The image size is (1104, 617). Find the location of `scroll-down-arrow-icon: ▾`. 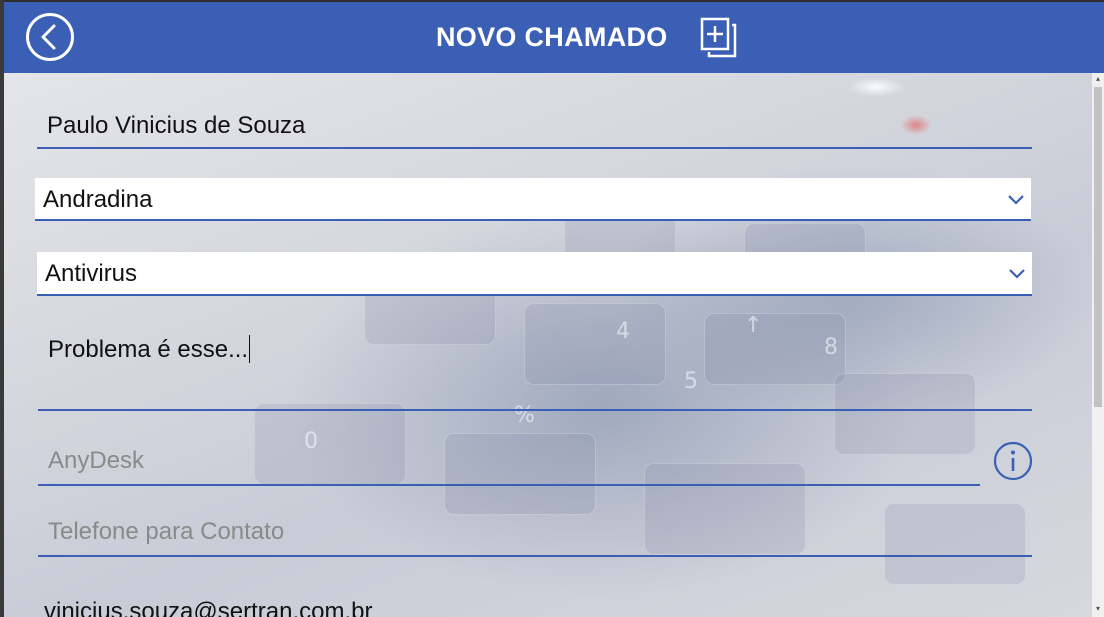

scroll-down-arrow-icon: ▾ is located at coordinates (1098, 609).